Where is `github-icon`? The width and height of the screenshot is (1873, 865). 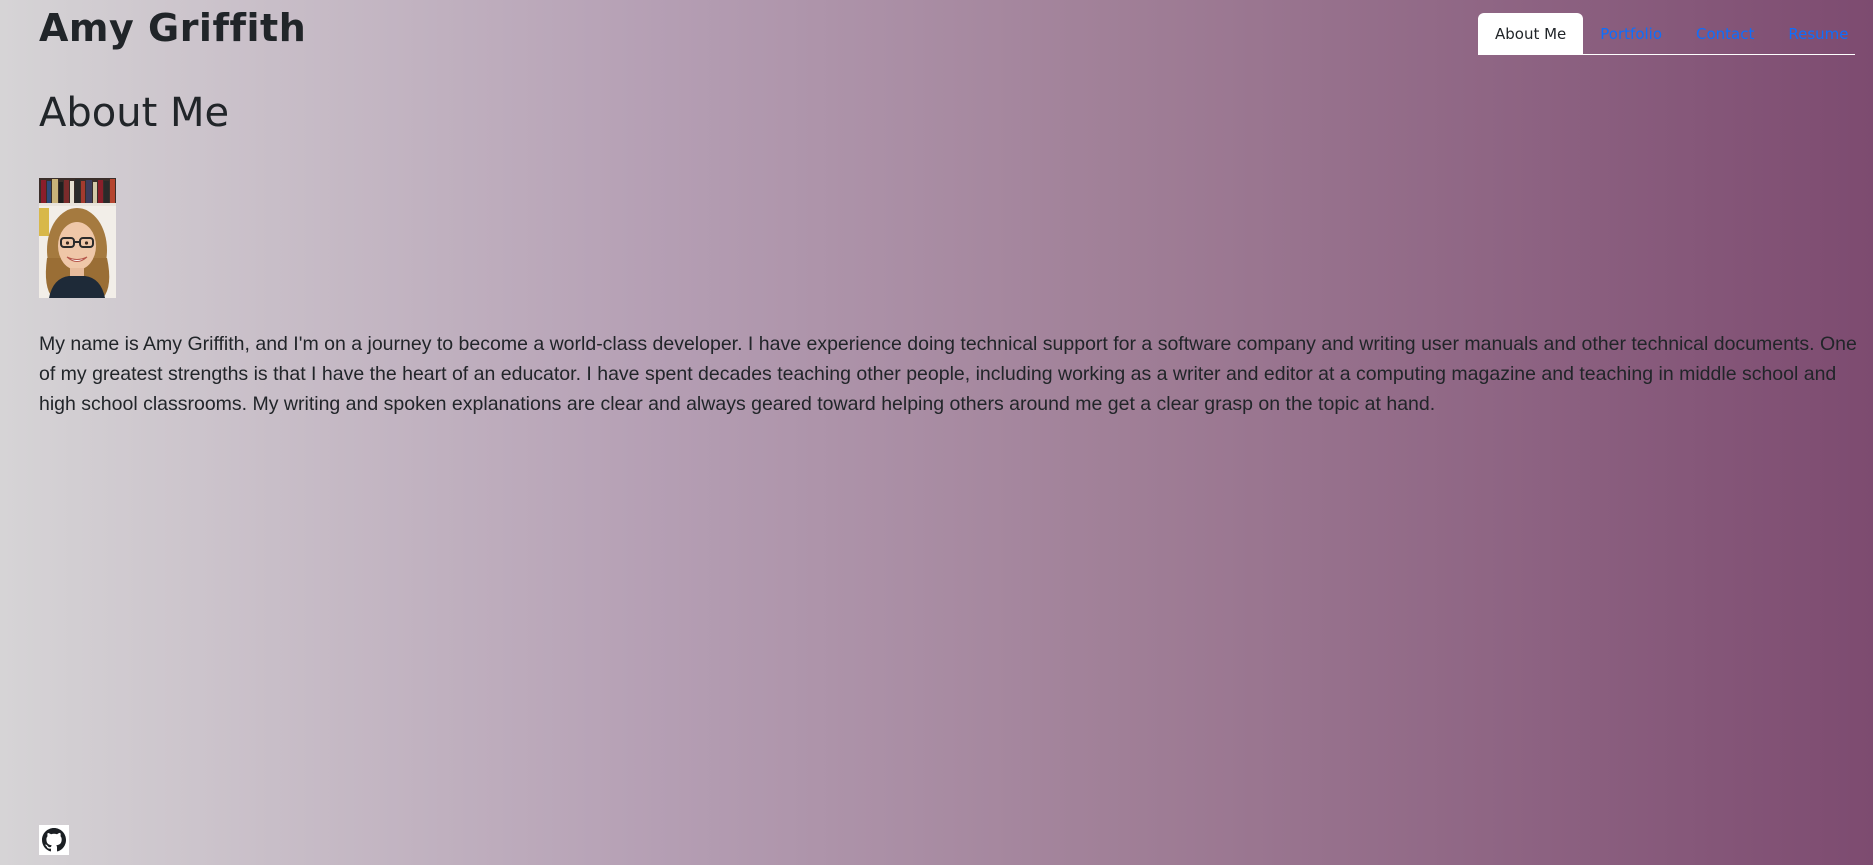 github-icon is located at coordinates (54, 840).